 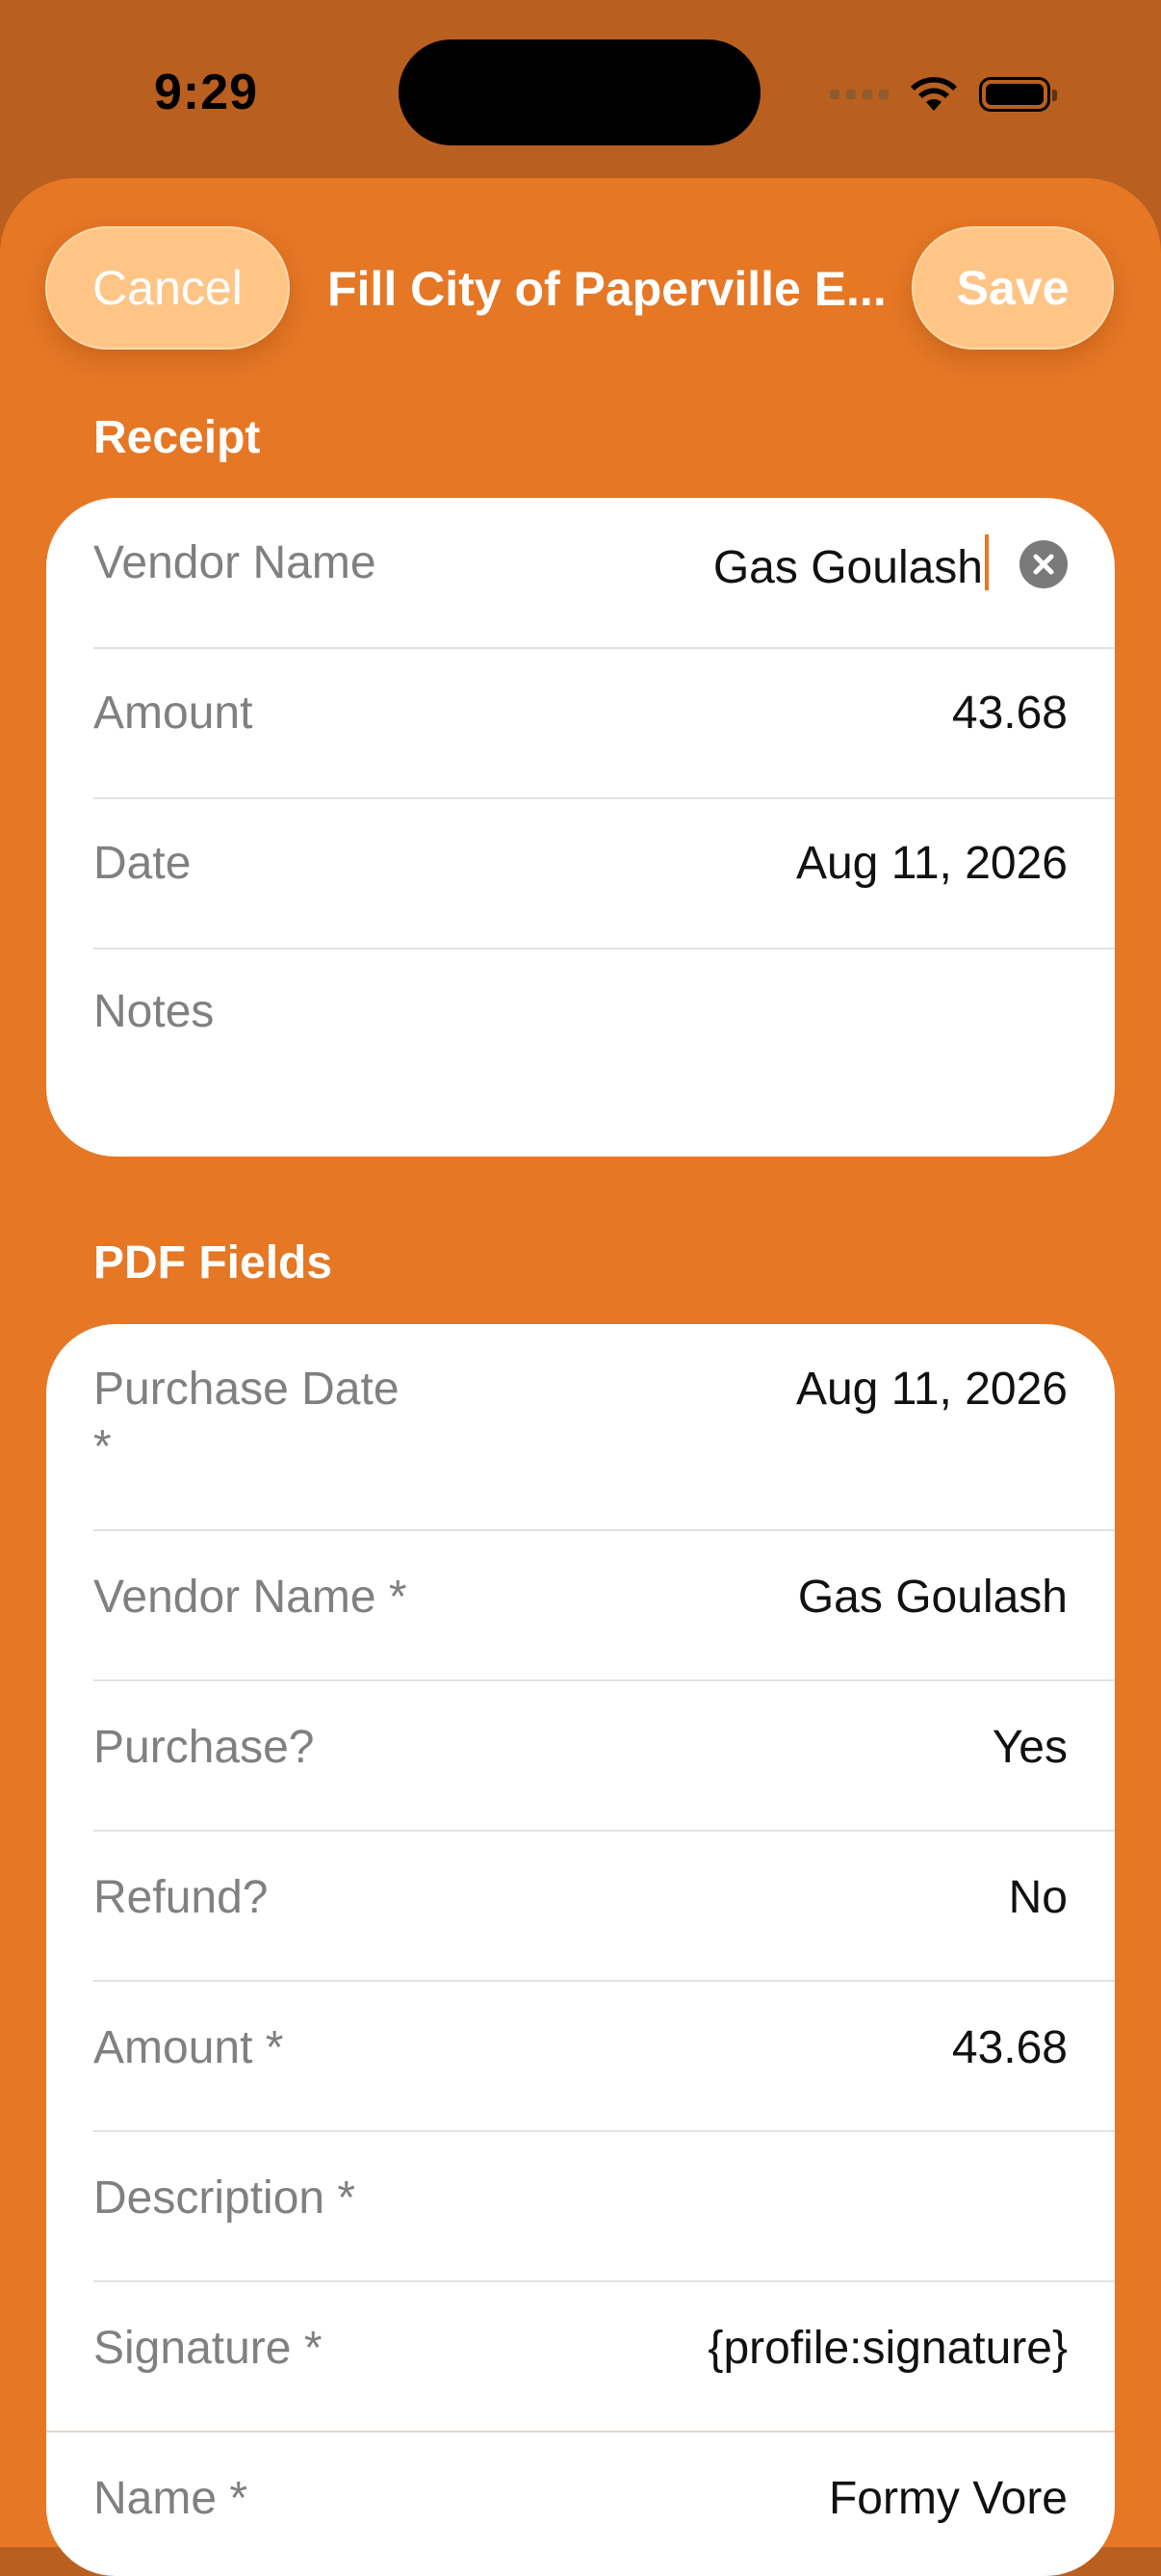 What do you see at coordinates (208, 2348) in the screenshot?
I see `signature-label: Signature *` at bounding box center [208, 2348].